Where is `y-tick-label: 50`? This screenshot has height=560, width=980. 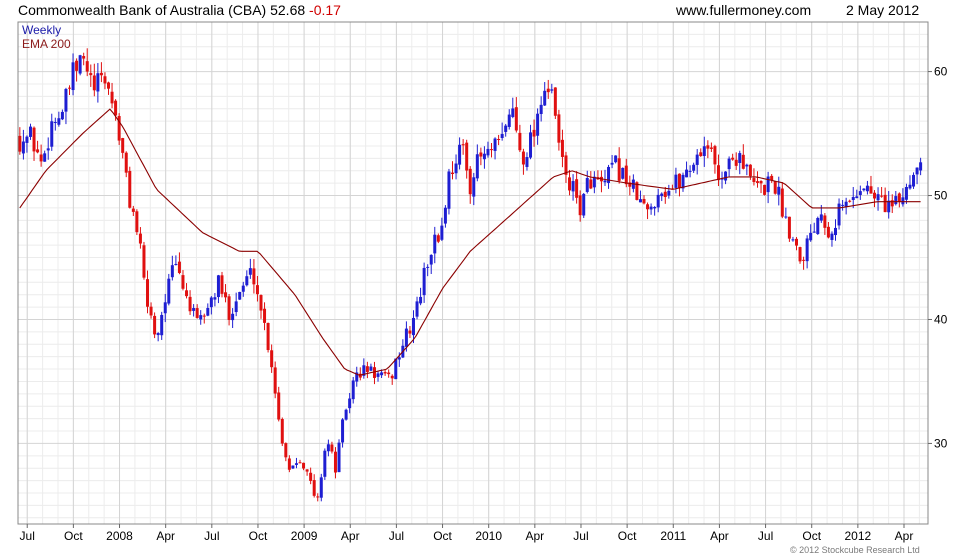 y-tick-label: 50 is located at coordinates (941, 196).